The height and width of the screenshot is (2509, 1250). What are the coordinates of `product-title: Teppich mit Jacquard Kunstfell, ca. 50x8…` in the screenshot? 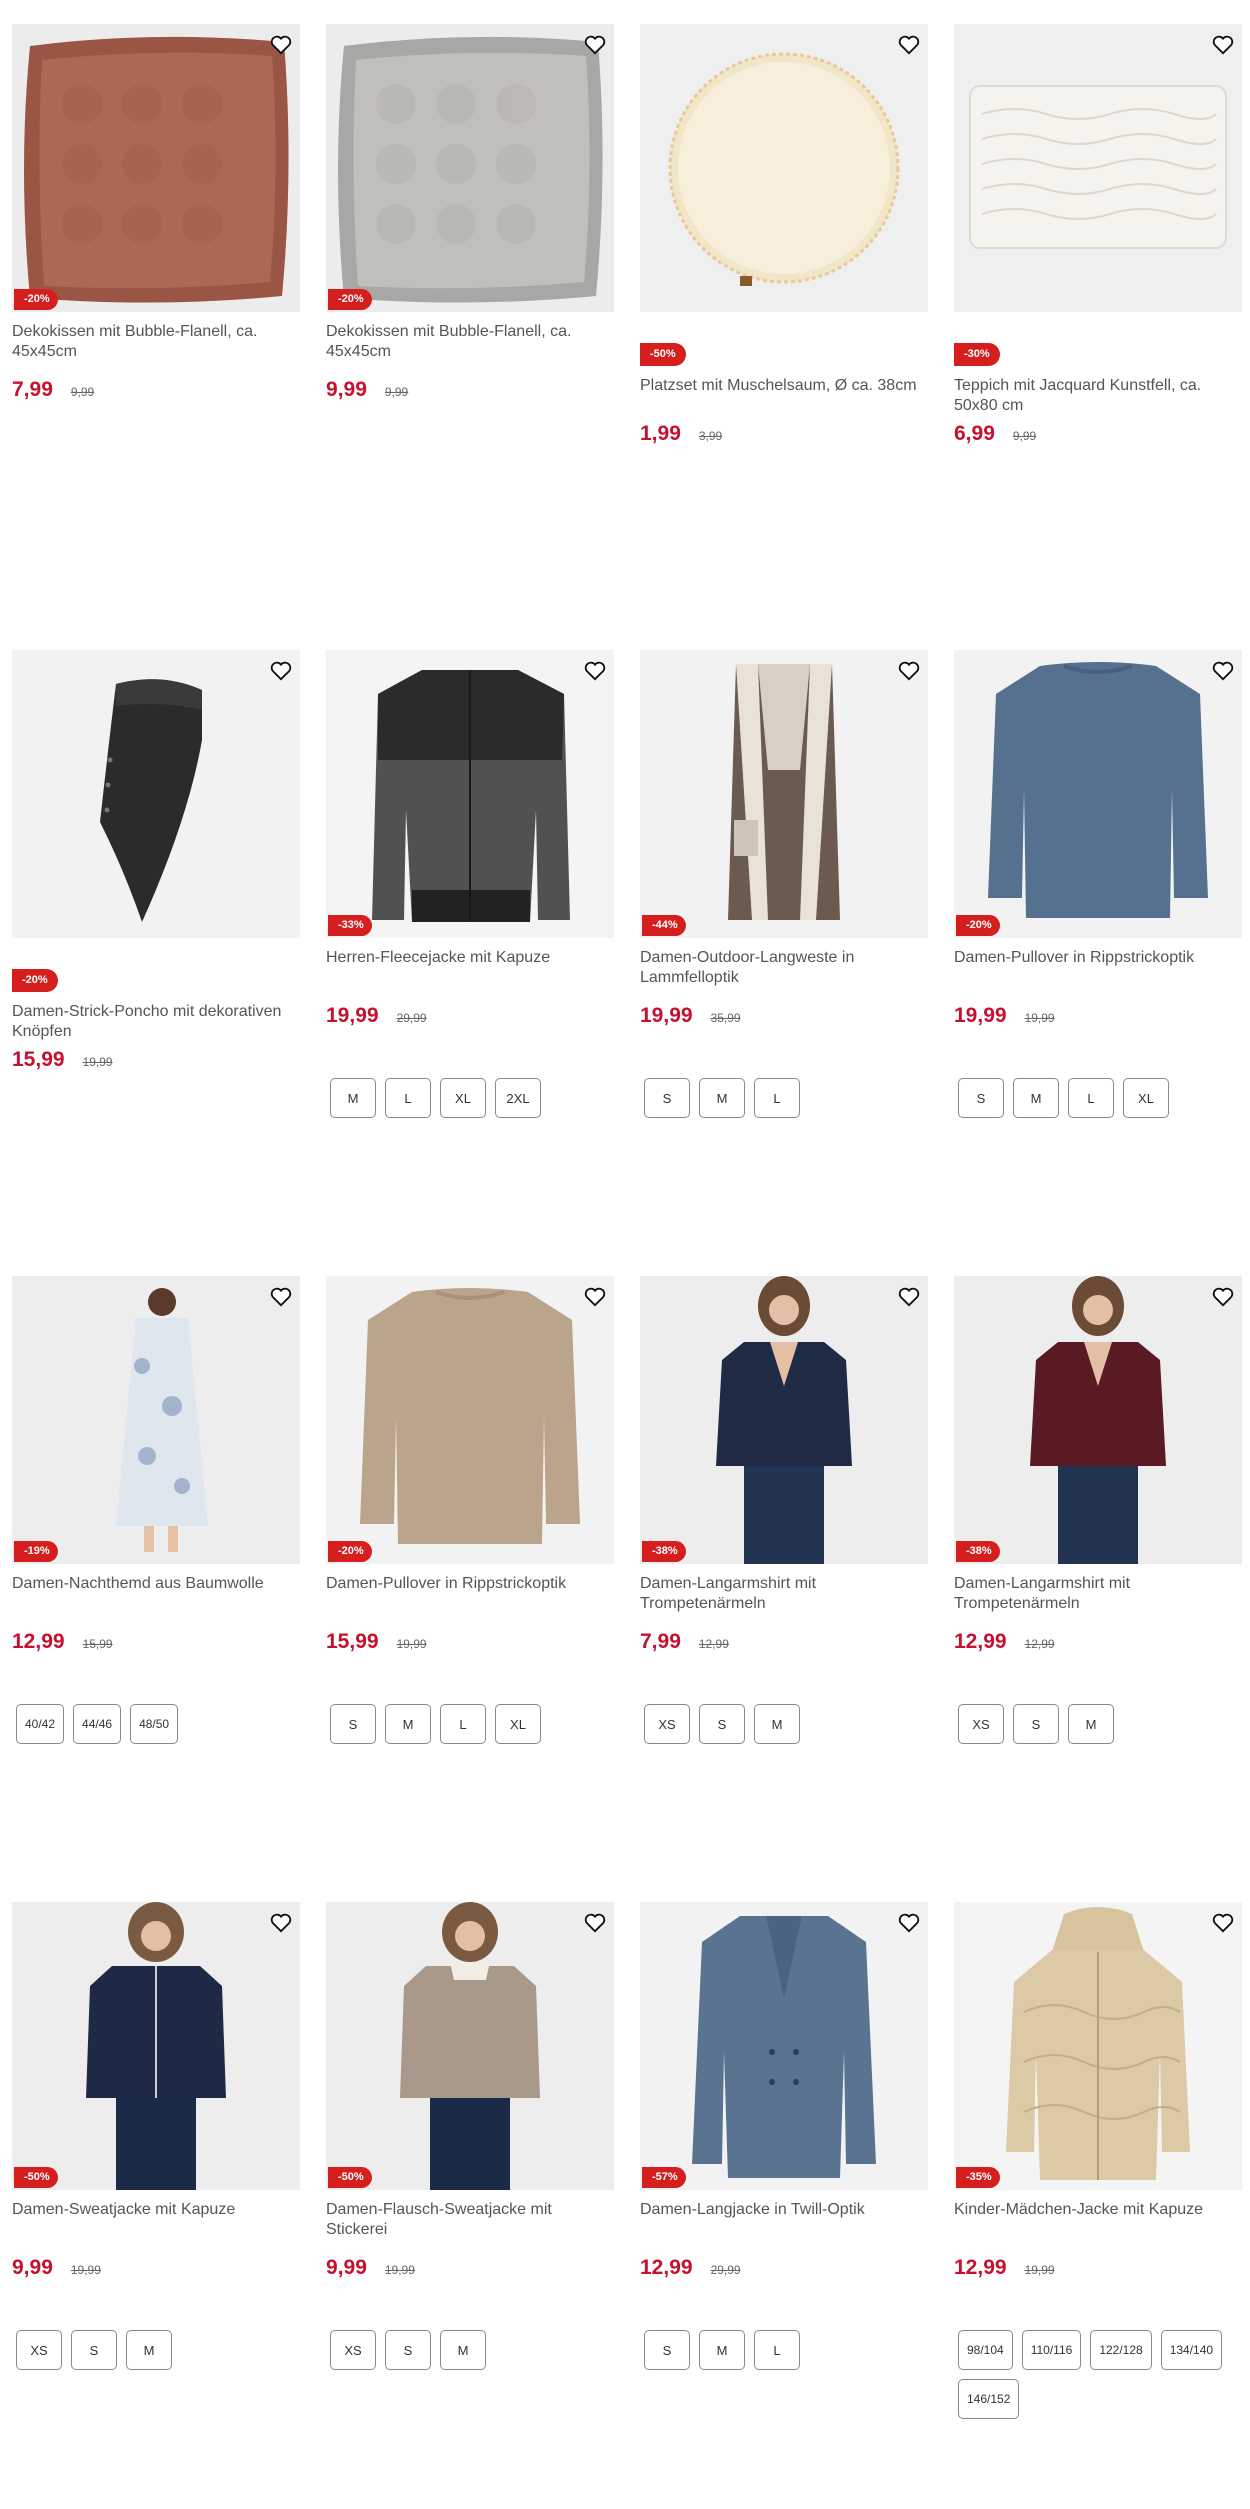 It's located at (1098, 396).